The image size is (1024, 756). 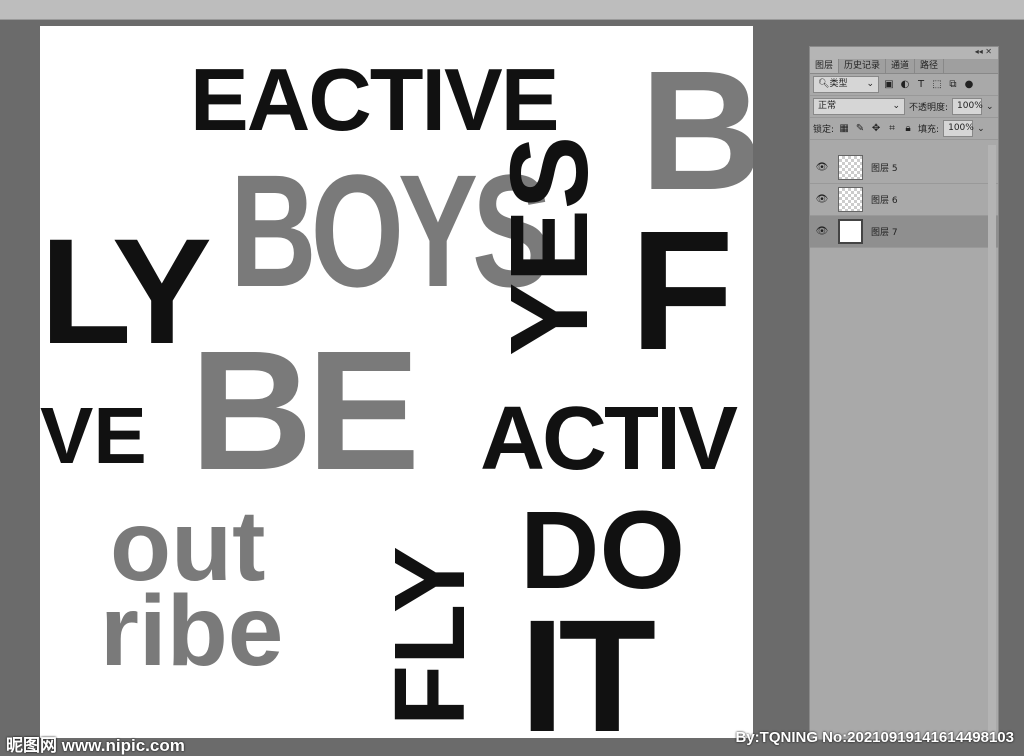 I want to click on lock-transparent-icon: ▦, so click(x=844, y=128).